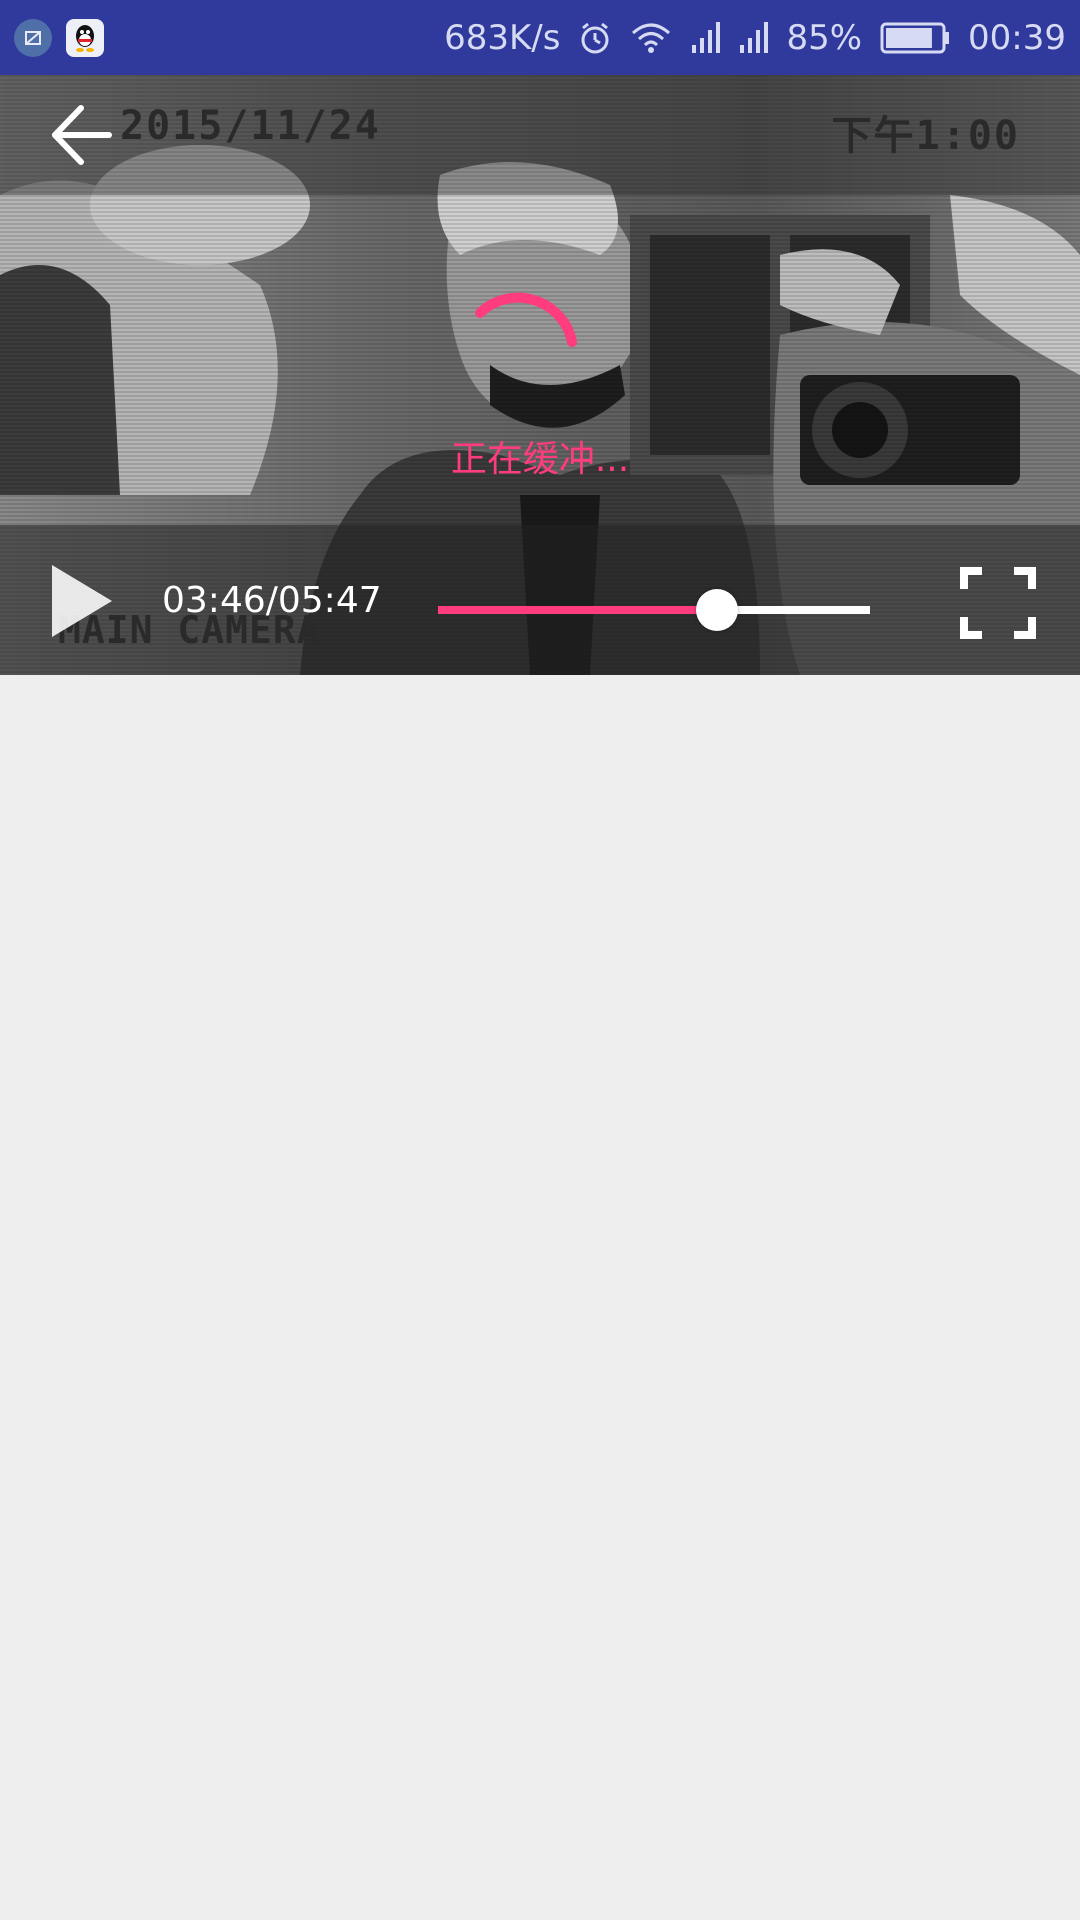  What do you see at coordinates (595, 38) in the screenshot?
I see `alarm-icon` at bounding box center [595, 38].